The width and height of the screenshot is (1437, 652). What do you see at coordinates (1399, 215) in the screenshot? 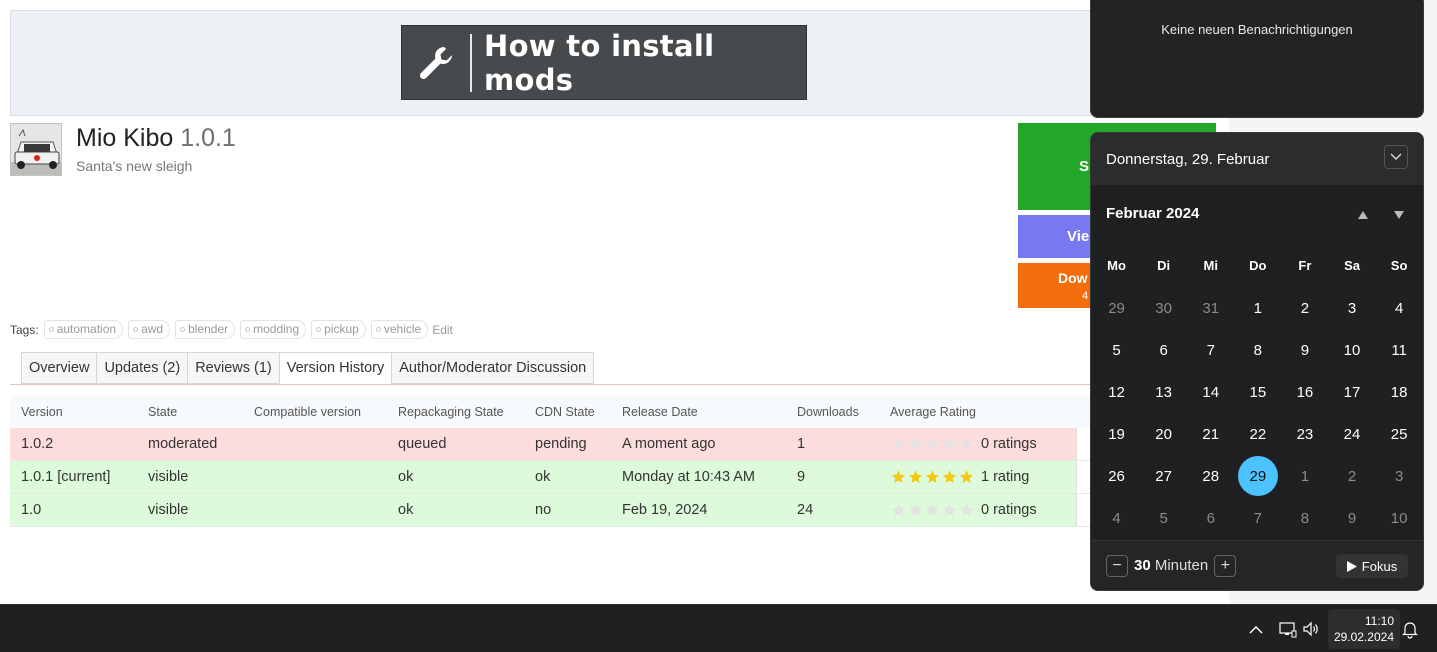
I see `triangle-down-icon` at bounding box center [1399, 215].